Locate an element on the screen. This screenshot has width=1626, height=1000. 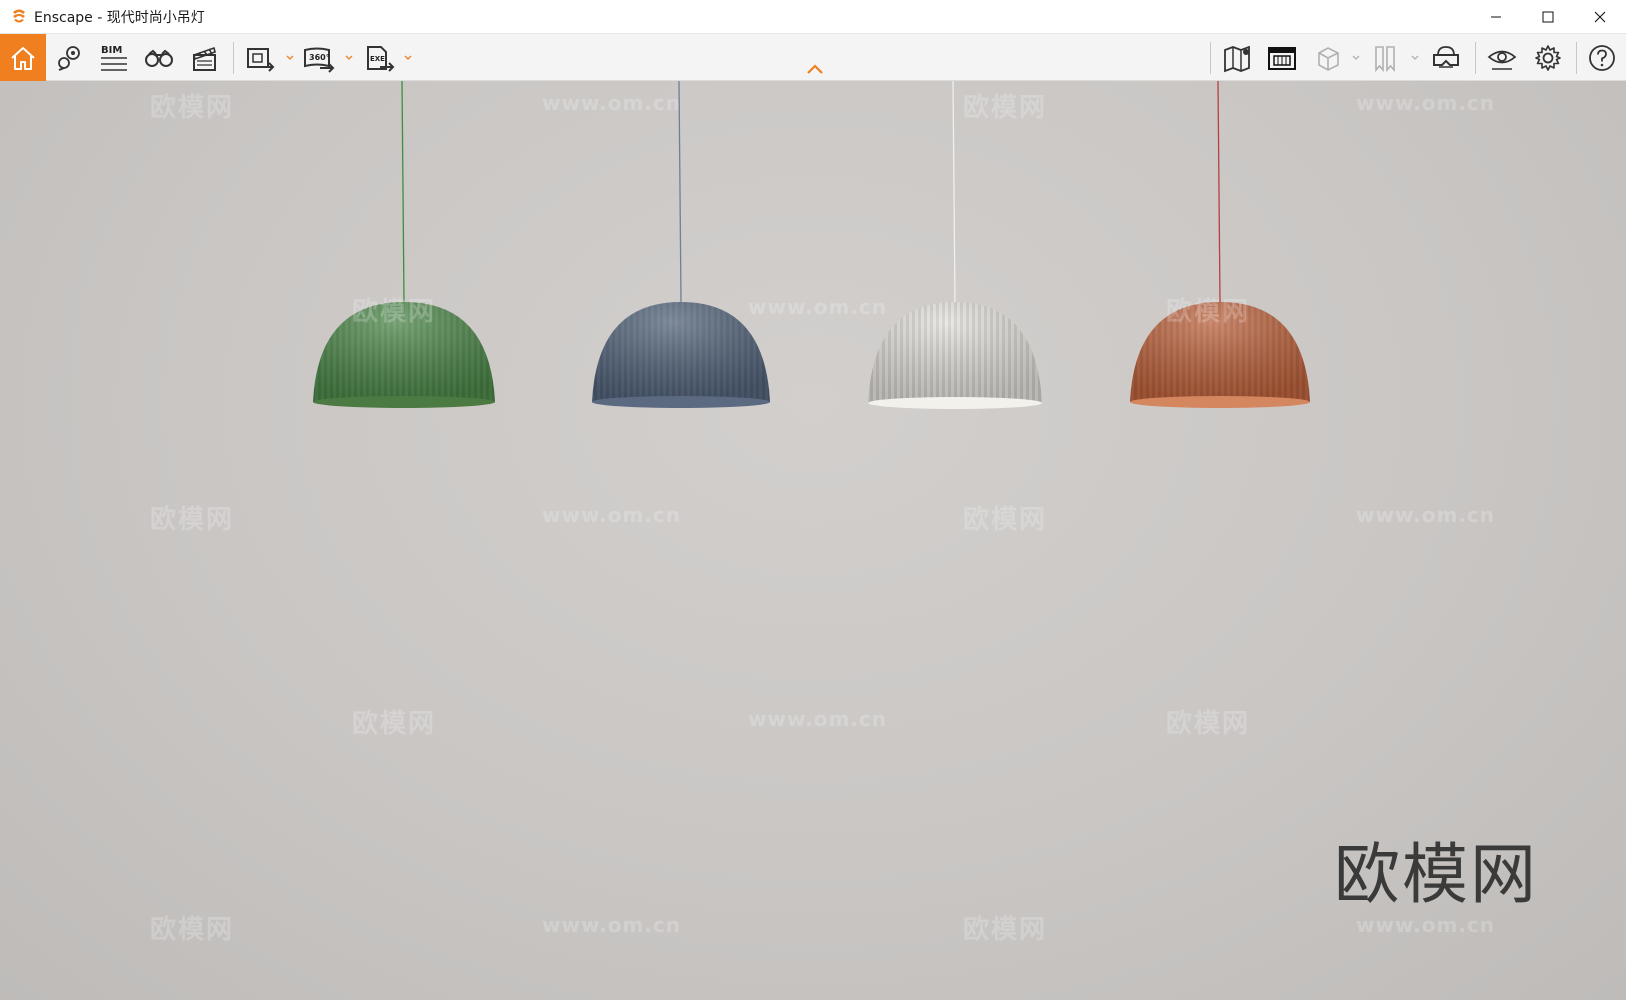
window-title: Enscape - 现代时尚小吊灯 is located at coordinates (119, 17).